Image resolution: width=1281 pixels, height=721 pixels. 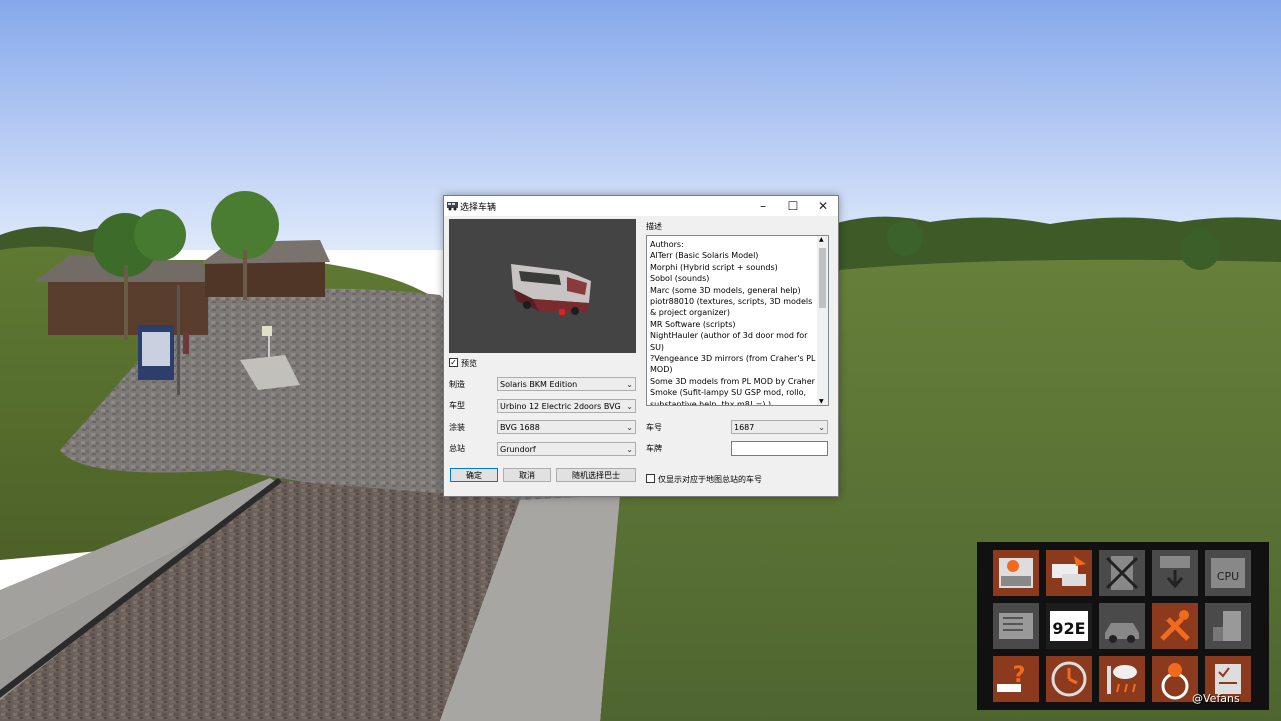 I want to click on model-label: 车型, so click(x=457, y=405).